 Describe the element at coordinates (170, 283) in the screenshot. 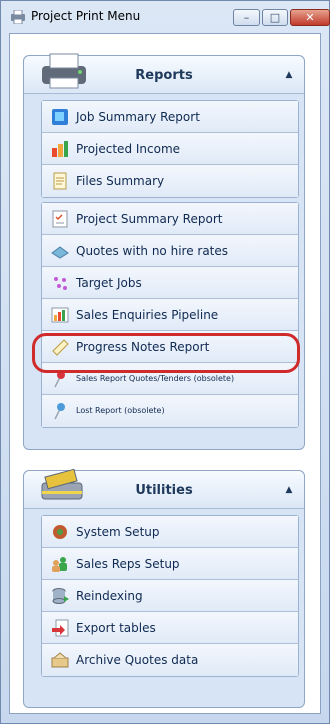

I see `target-jobs-item: Target Jobs` at that location.